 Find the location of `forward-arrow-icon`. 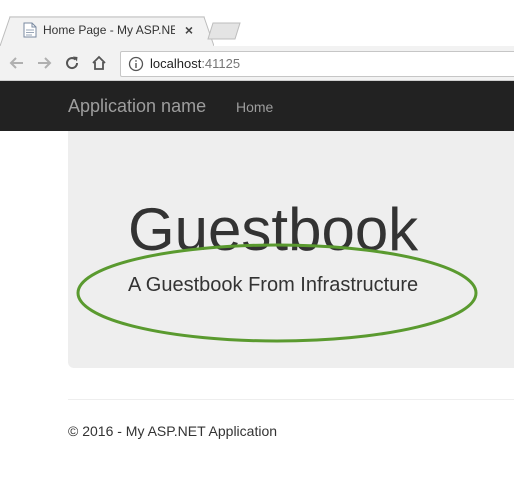

forward-arrow-icon is located at coordinates (44, 63).